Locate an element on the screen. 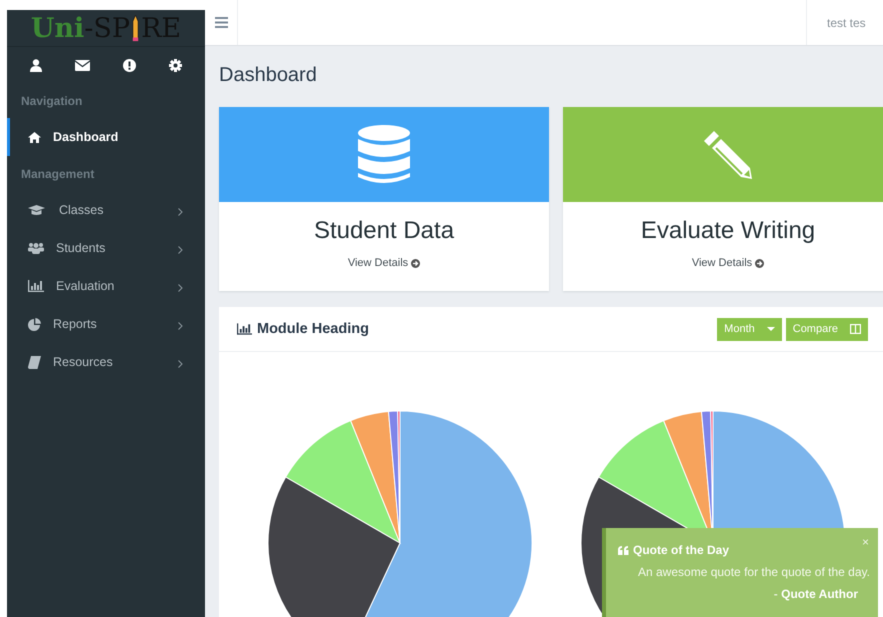 Image resolution: width=883 pixels, height=617 pixels. dashboard-card: Student Data View Details is located at coordinates (384, 199).